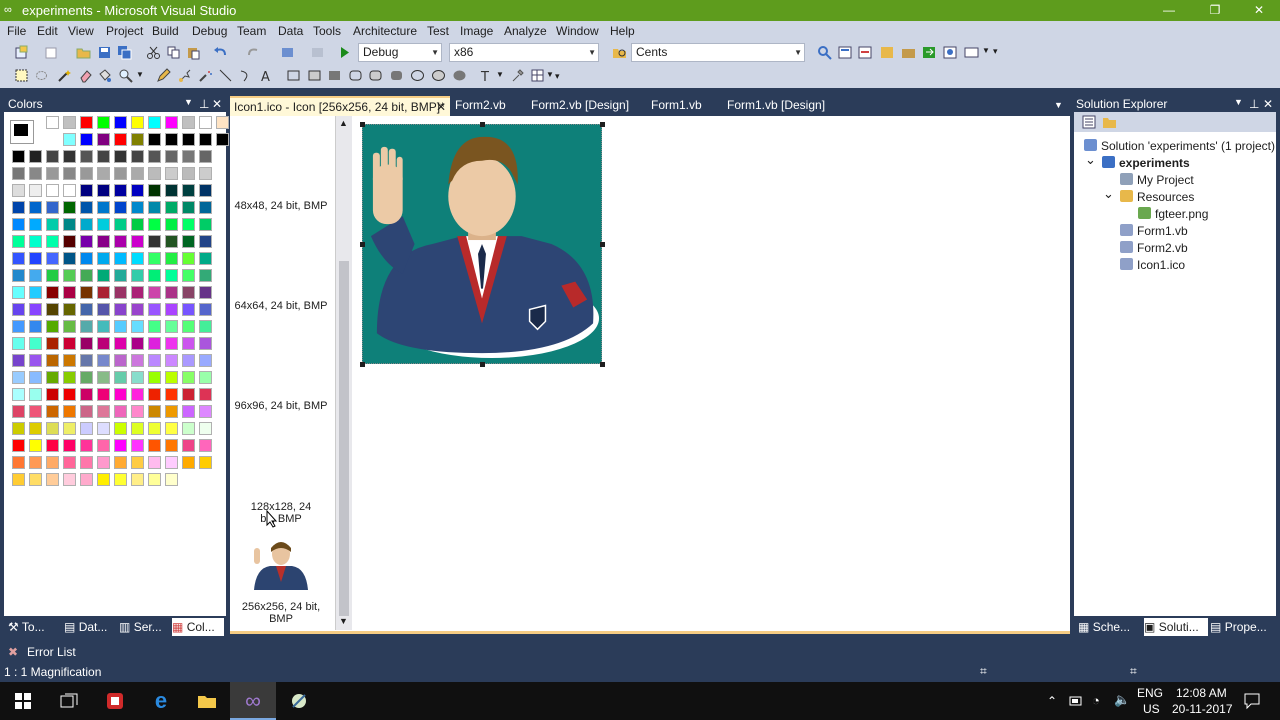 This screenshot has height=720, width=1280. Describe the element at coordinates (619, 52) in the screenshot. I see `find-in-files-icon` at that location.